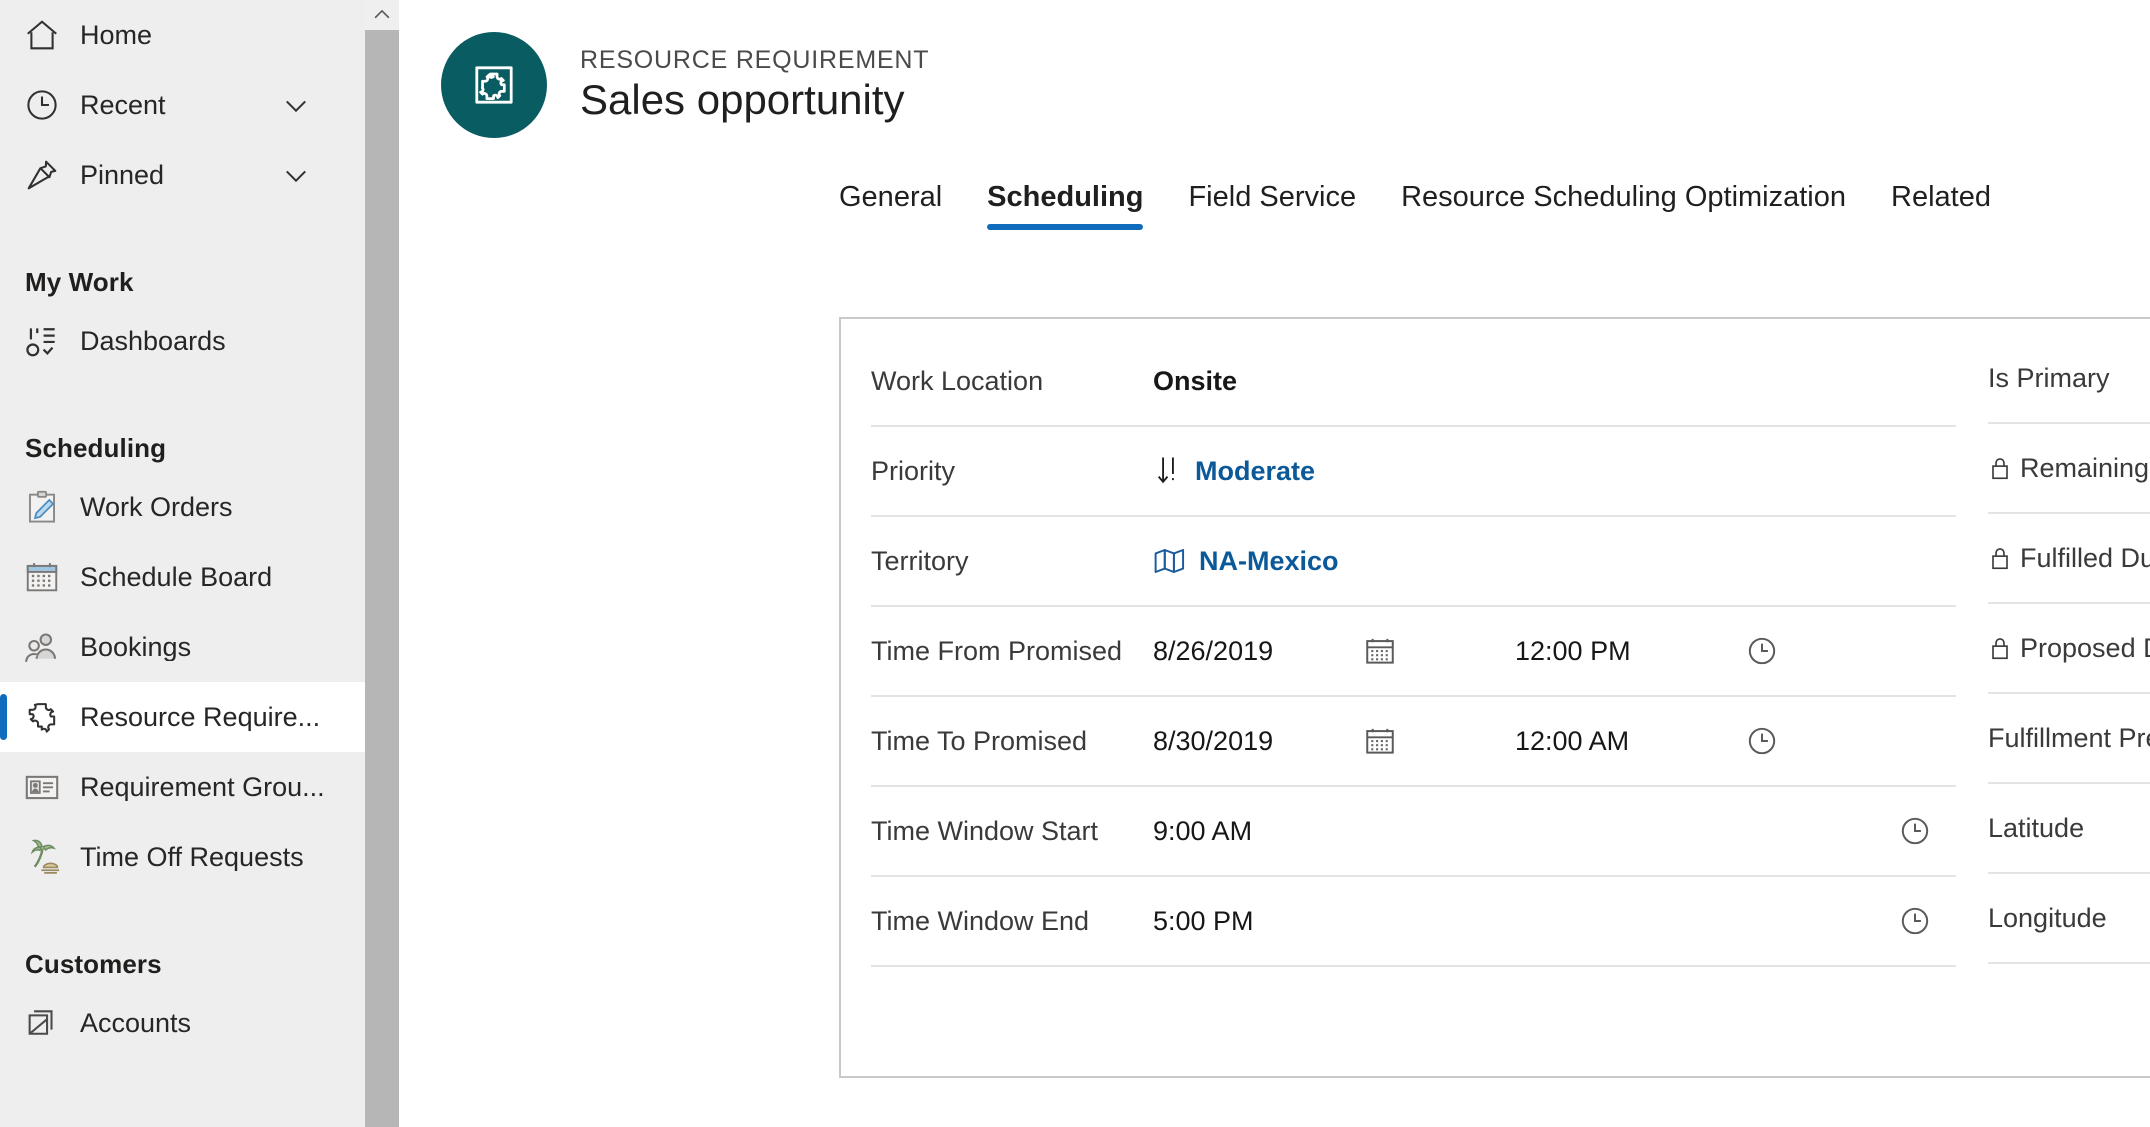  Describe the element at coordinates (42, 105) in the screenshot. I see `clock-icon` at that location.